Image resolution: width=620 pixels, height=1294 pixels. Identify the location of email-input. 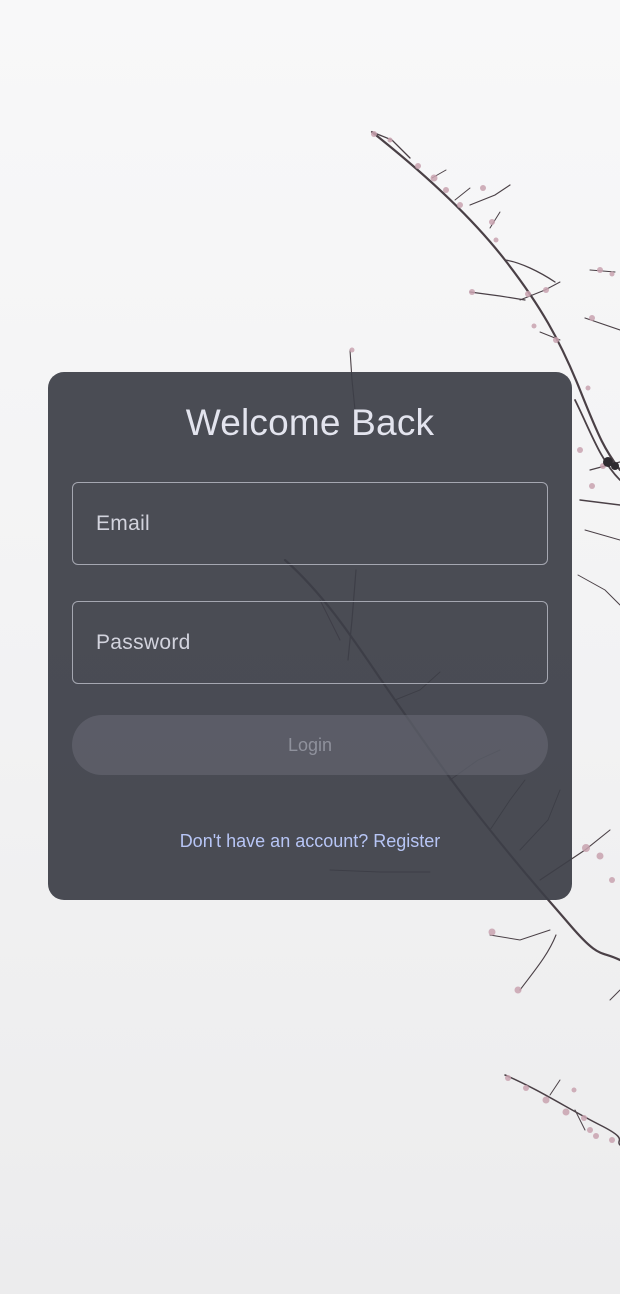
(310, 523).